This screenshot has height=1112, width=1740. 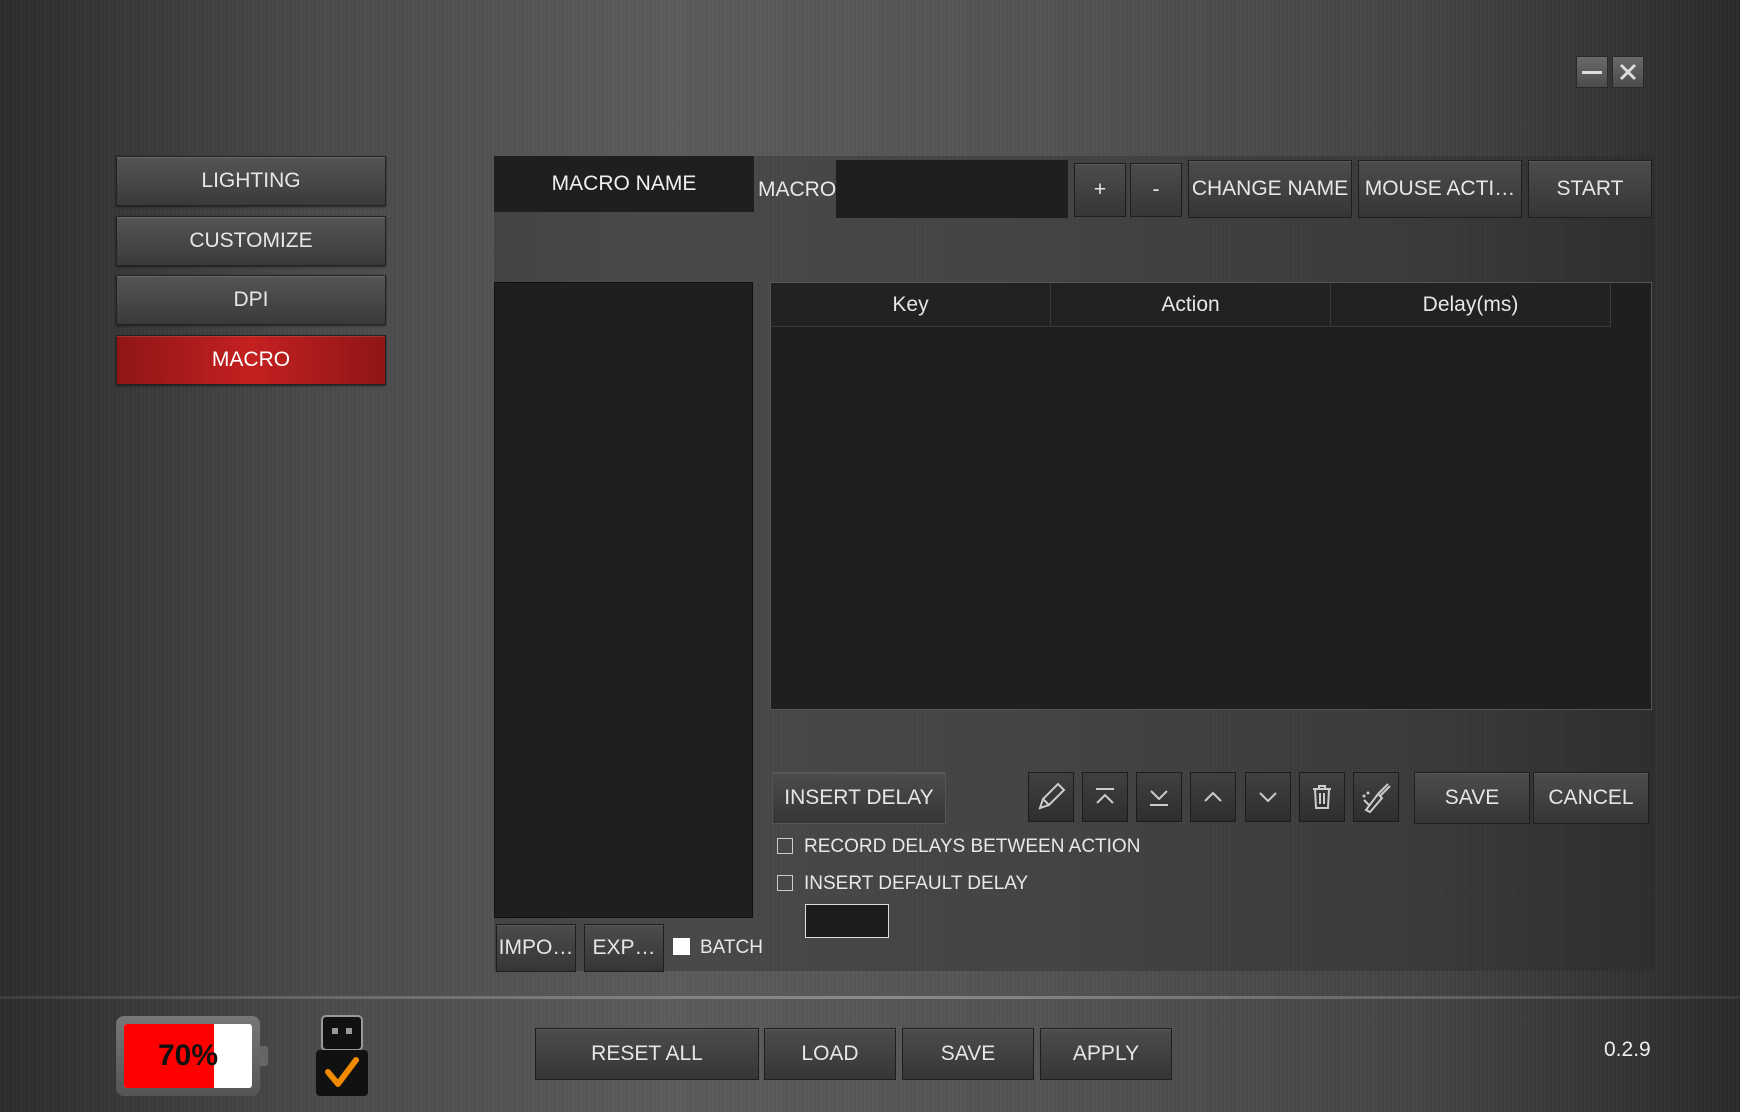 What do you see at coordinates (859, 798) in the screenshot?
I see `insert-delay-button: INSERT DELAY` at bounding box center [859, 798].